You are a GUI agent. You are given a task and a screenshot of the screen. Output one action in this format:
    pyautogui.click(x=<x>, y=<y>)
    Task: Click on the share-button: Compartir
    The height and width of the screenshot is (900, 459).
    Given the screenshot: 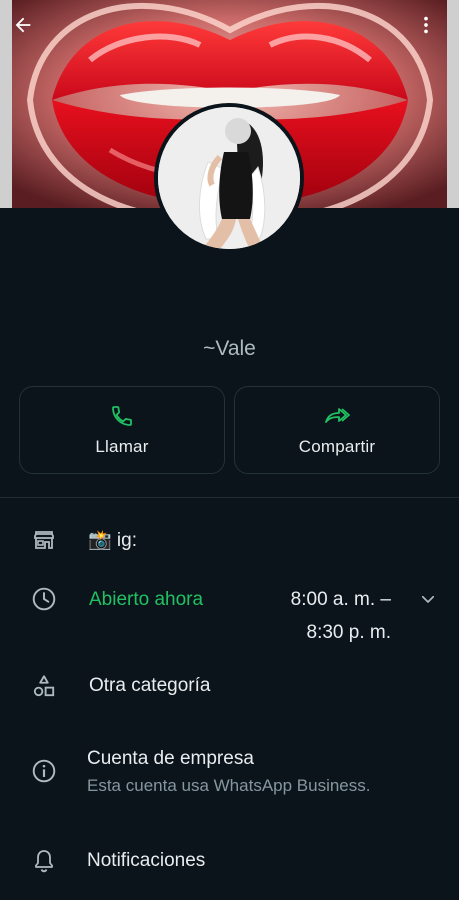 What is the action you would take?
    pyautogui.click(x=337, y=430)
    